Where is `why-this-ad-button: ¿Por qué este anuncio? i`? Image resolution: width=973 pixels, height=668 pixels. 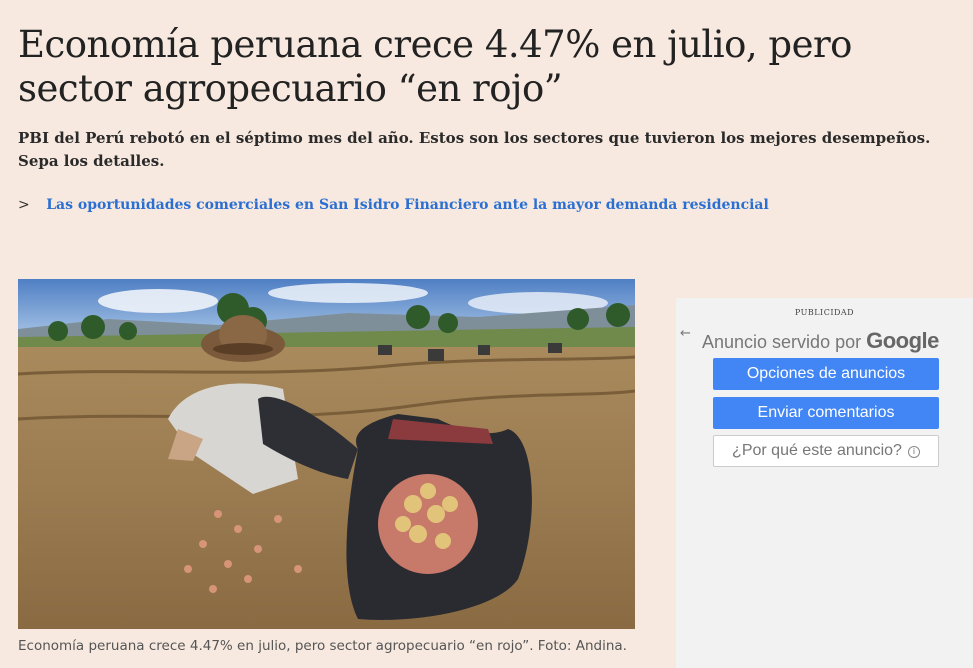 why-this-ad-button: ¿Por qué este anuncio? i is located at coordinates (826, 451).